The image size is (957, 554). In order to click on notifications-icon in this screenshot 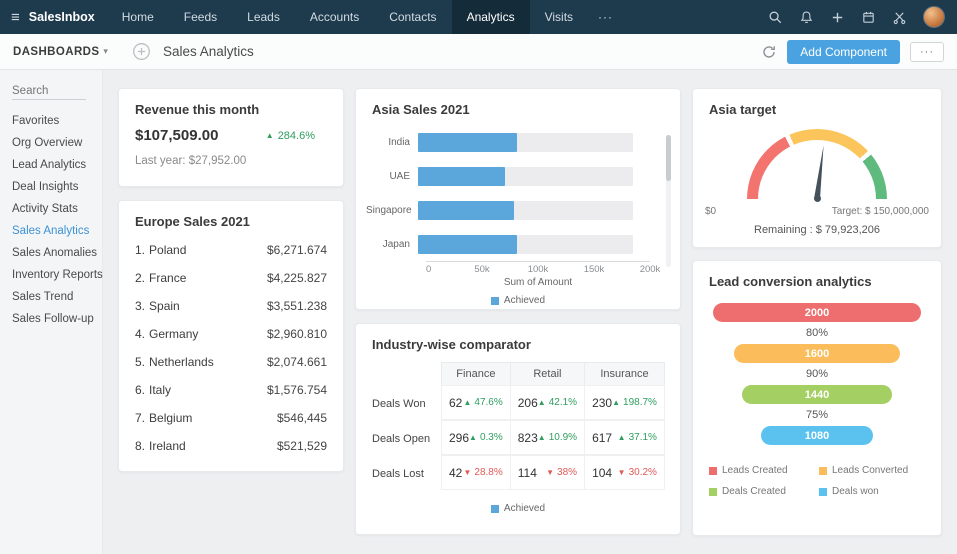, I will do `click(806, 17)`.